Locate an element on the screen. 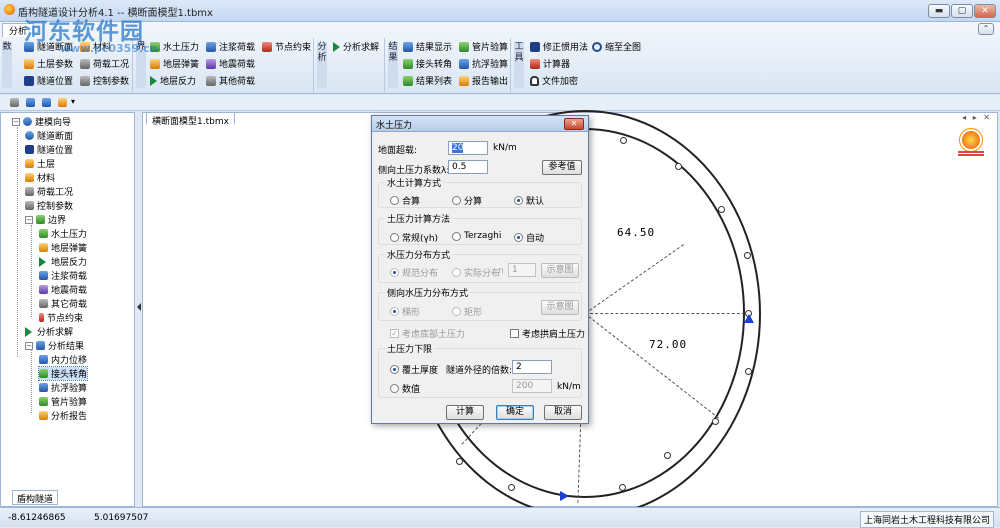 Image resolution: width=1000 pixels, height=528 pixels. app-icon is located at coordinates (9, 9).